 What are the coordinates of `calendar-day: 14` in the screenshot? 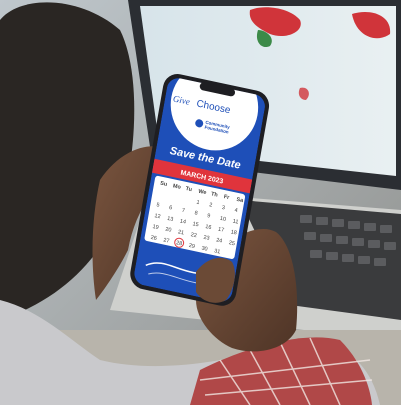 It's located at (182, 221).